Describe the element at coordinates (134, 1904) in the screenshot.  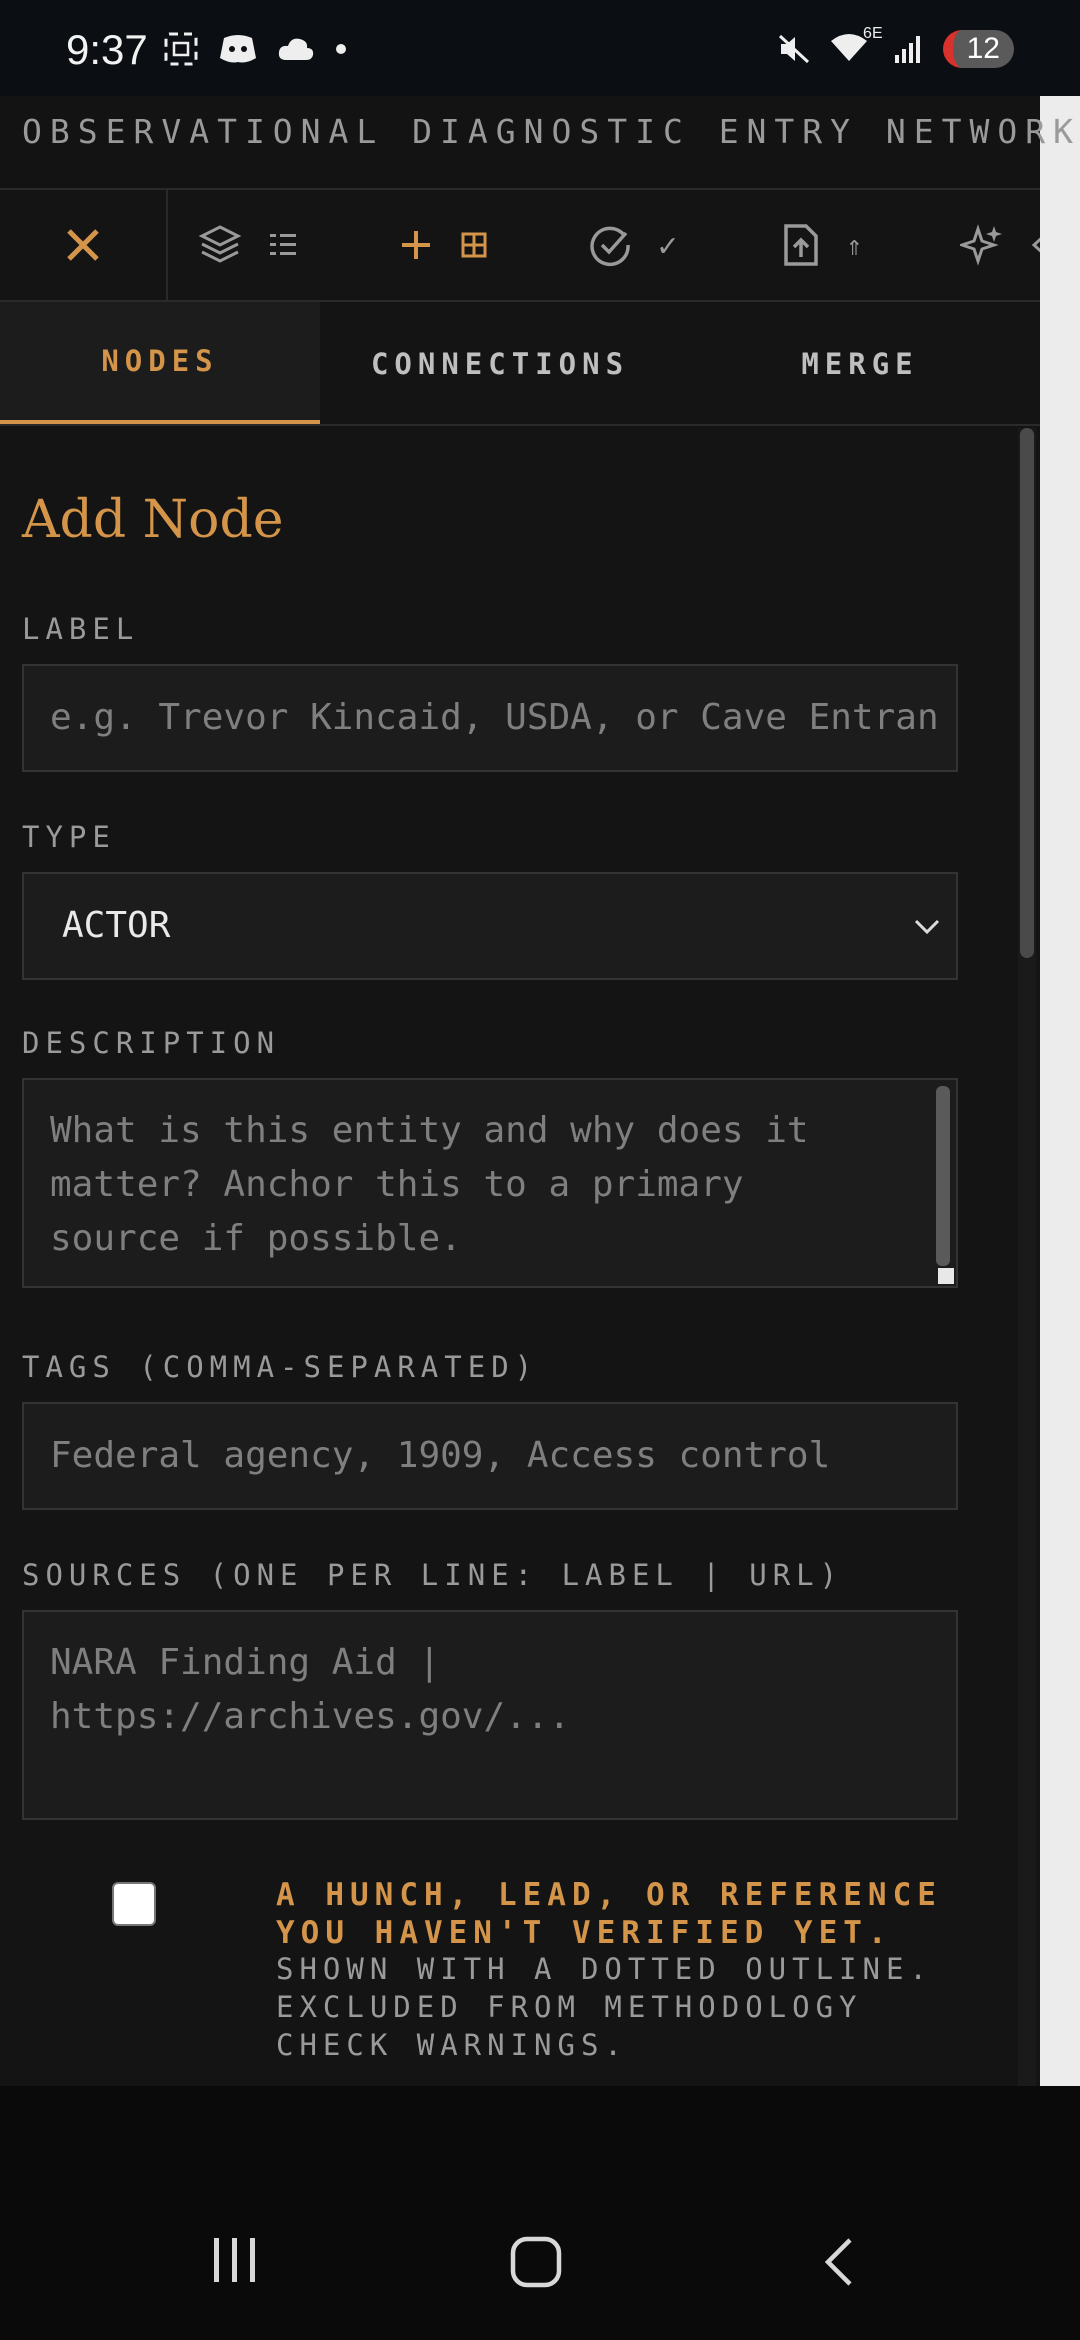
I see `unverified-checkbox` at that location.